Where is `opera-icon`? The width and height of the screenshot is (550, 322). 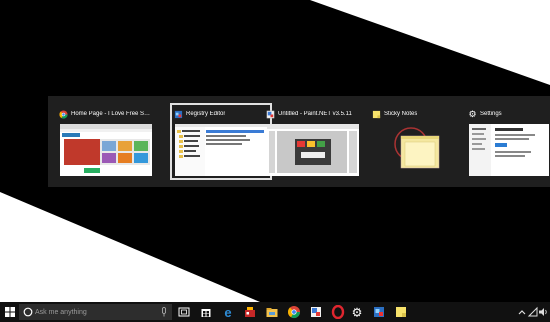 opera-icon is located at coordinates (338, 312).